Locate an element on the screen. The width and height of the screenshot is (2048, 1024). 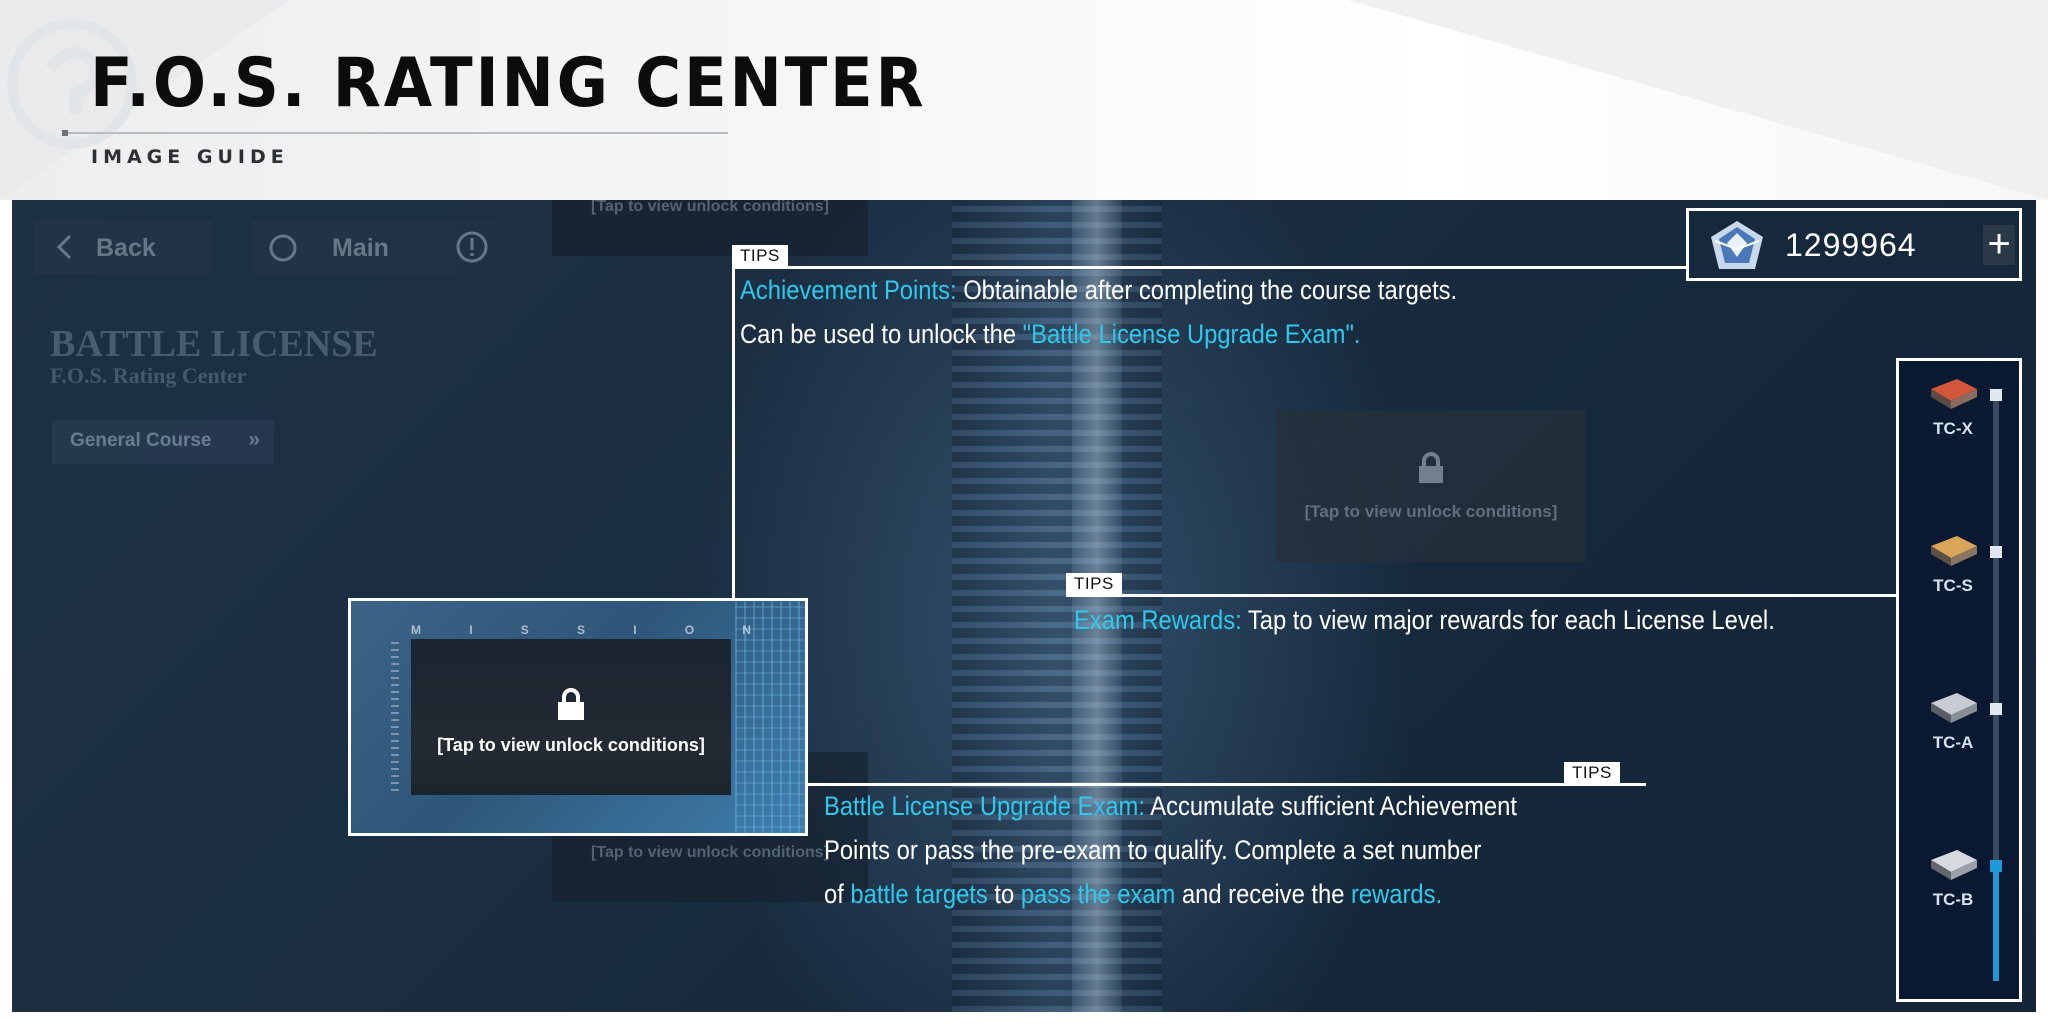
tier-node-active is located at coordinates (1996, 866).